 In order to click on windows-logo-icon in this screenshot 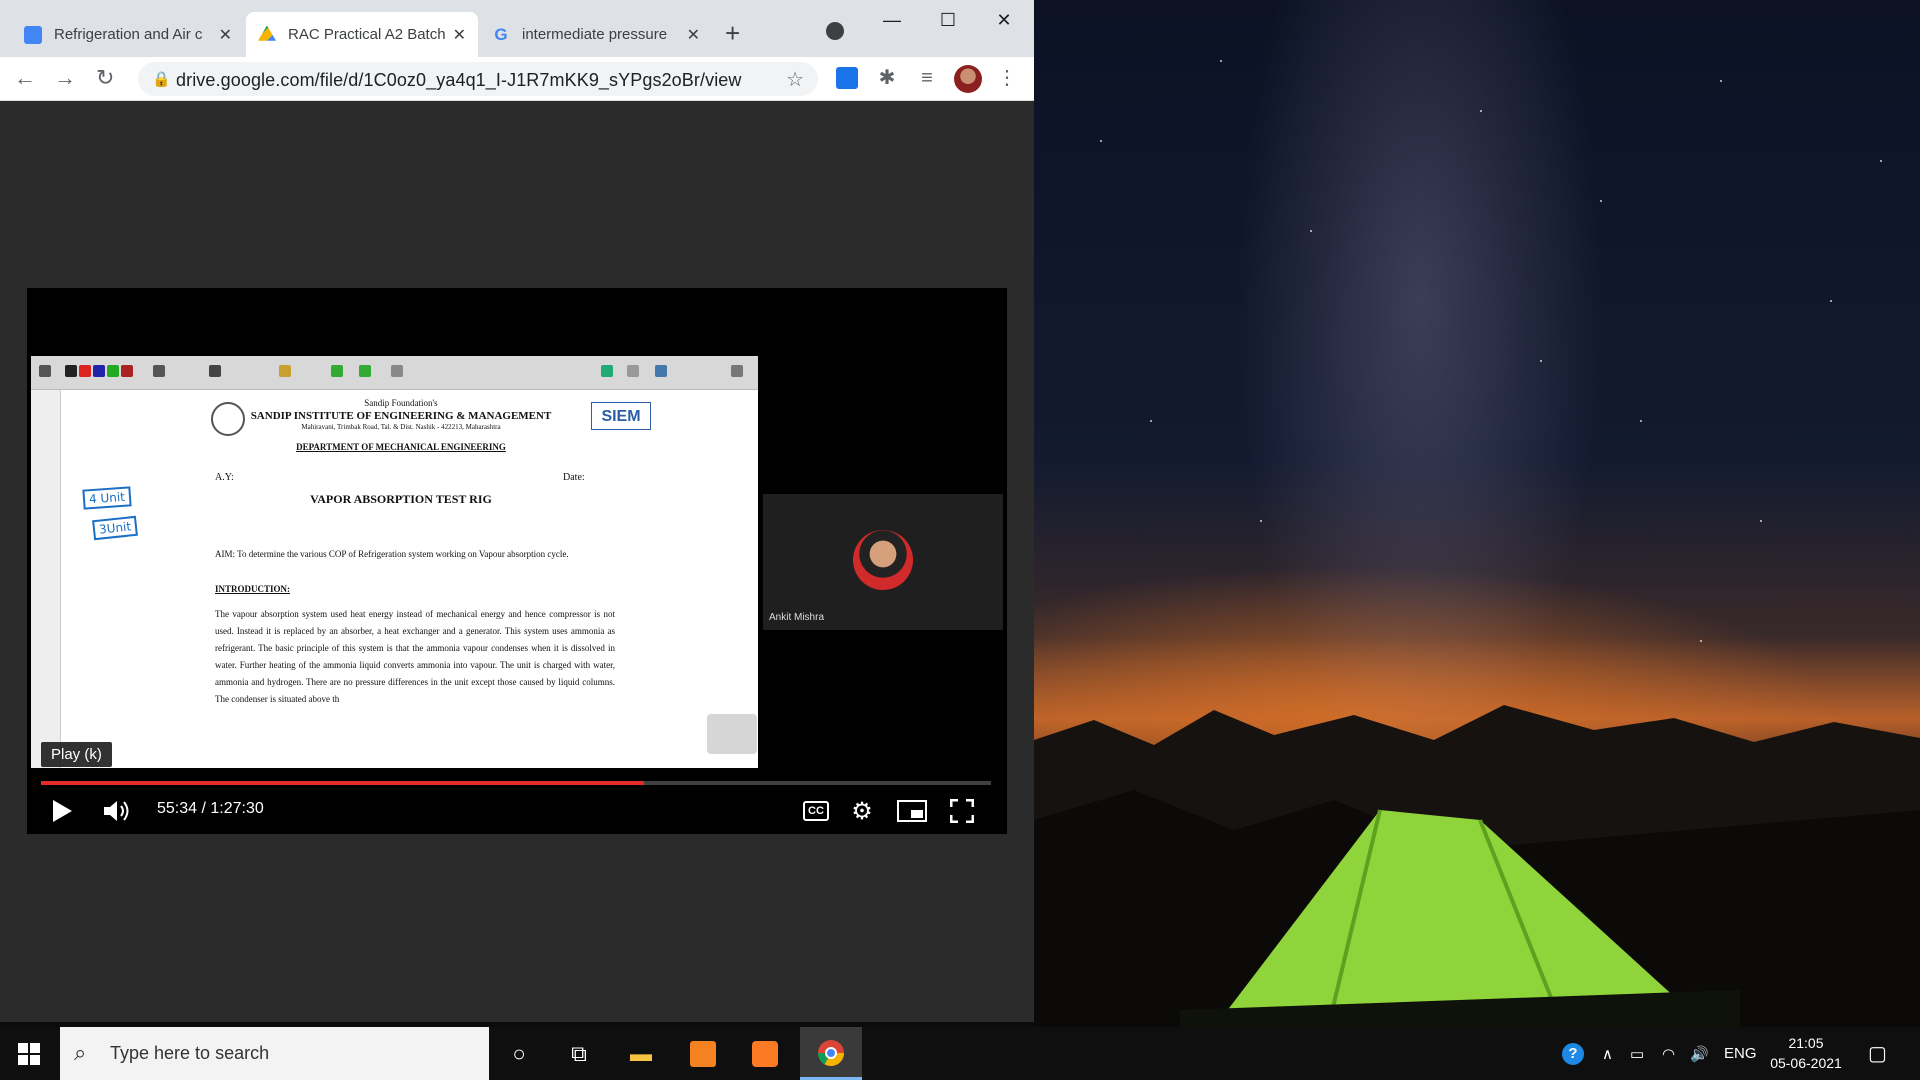, I will do `click(29, 1053)`.